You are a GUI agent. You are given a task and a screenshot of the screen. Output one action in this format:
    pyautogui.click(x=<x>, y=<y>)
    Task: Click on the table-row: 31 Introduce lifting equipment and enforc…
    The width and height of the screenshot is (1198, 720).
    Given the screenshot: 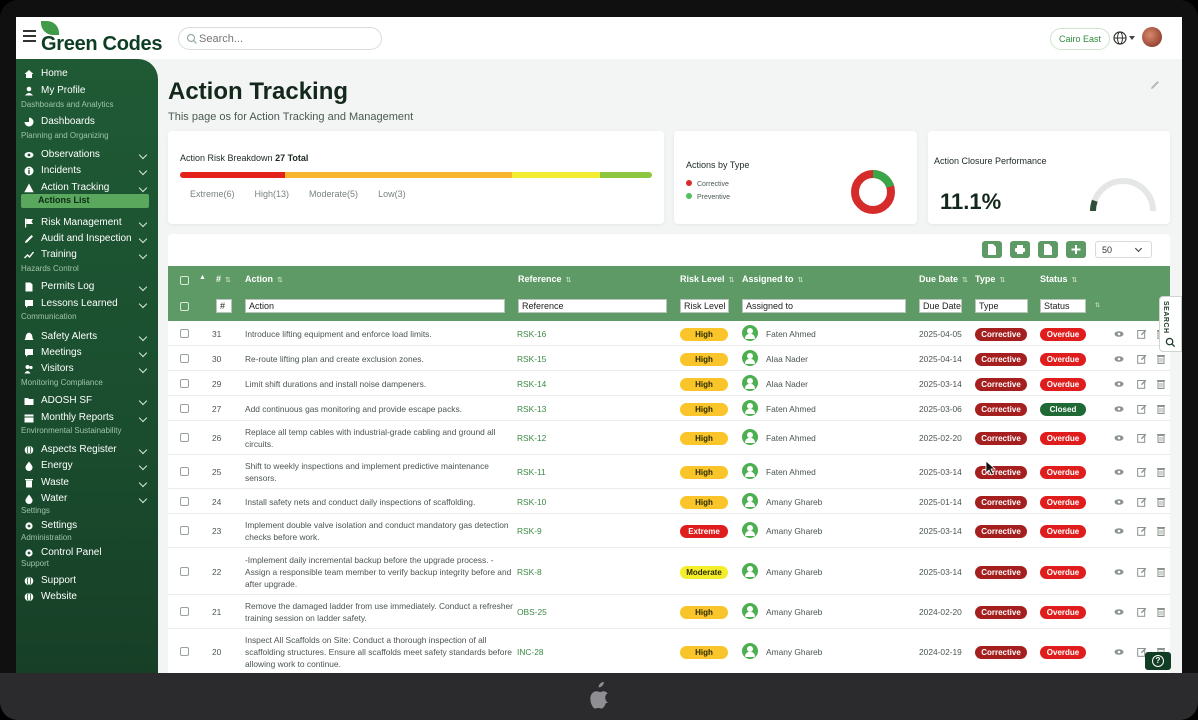 What is the action you would take?
    pyautogui.click(x=669, y=333)
    